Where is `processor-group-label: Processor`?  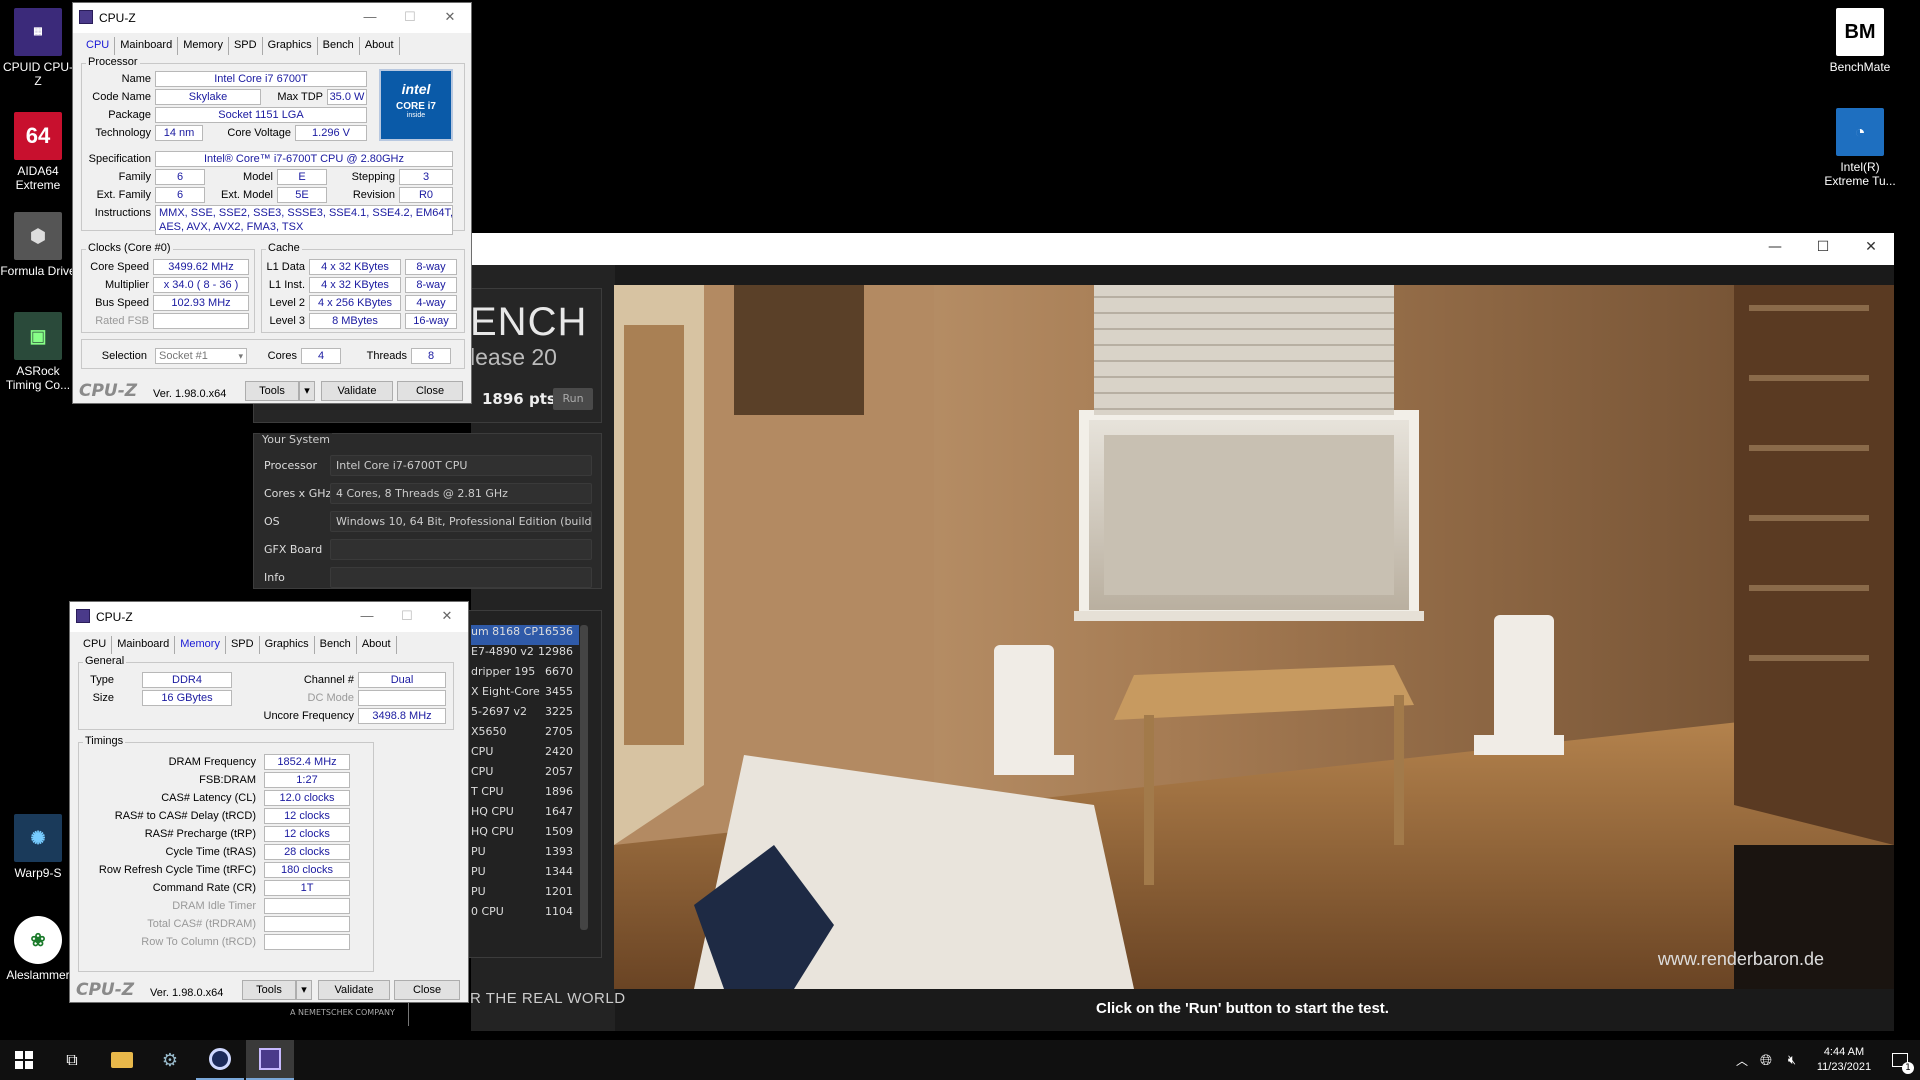
processor-group-label: Processor is located at coordinates (113, 62).